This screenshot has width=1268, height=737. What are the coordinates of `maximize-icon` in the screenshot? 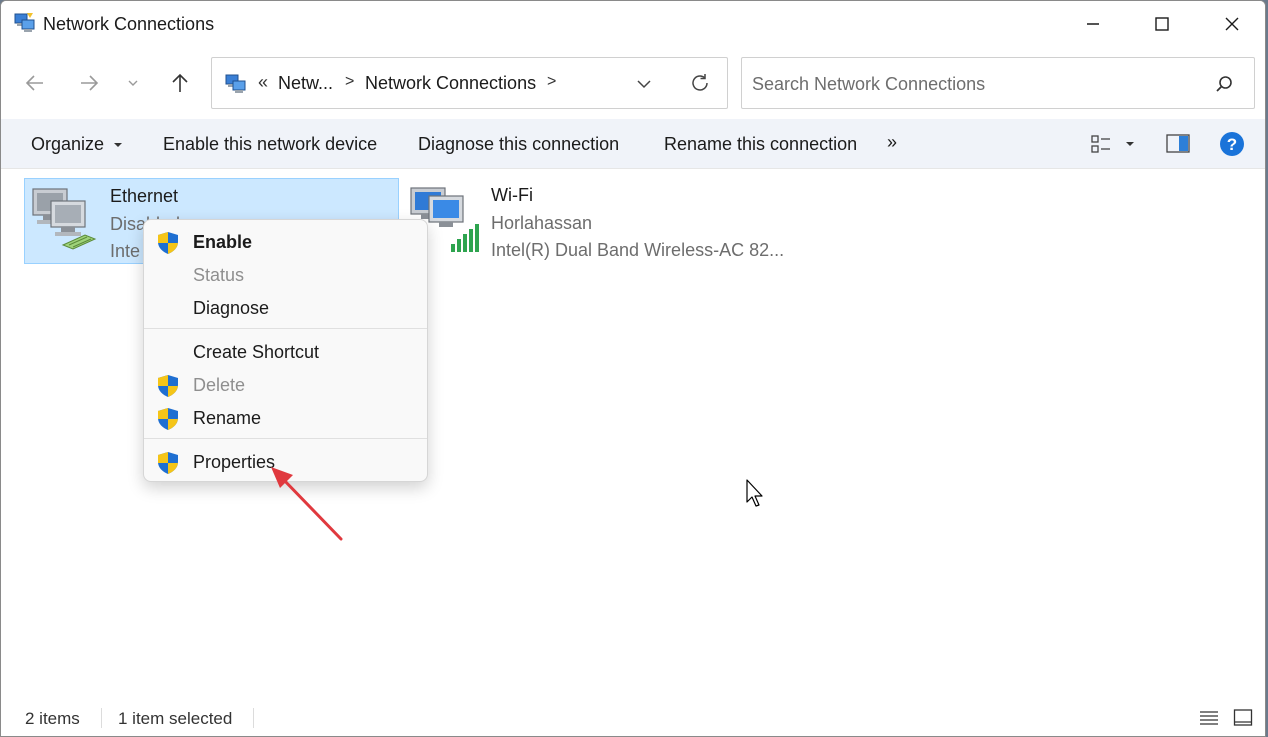 It's located at (1162, 24).